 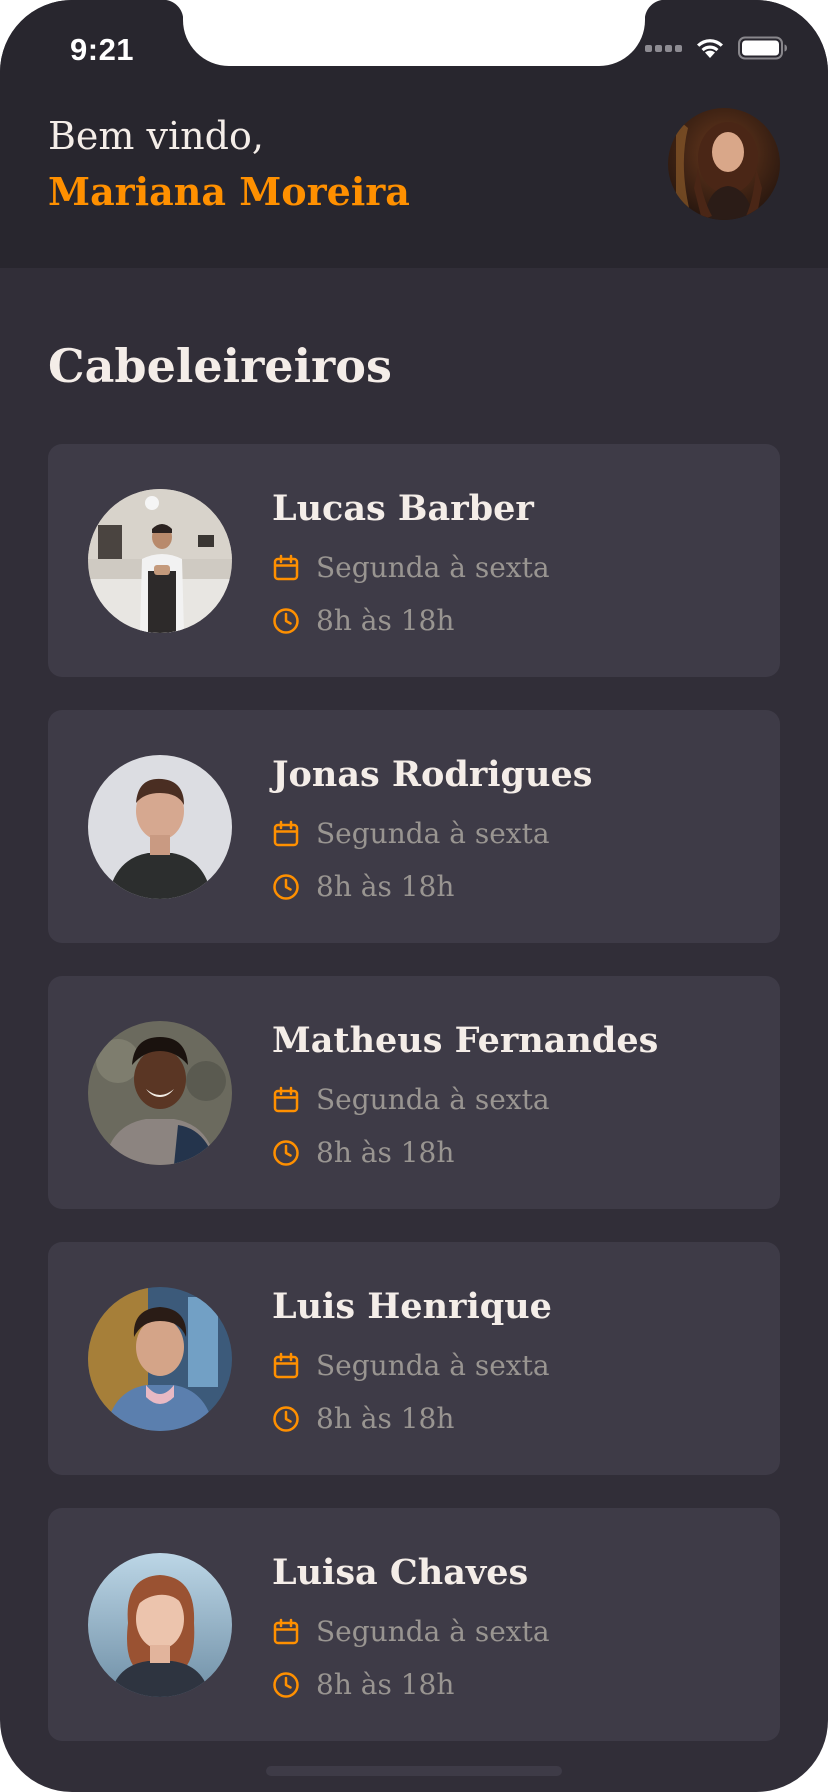 I want to click on device-notch, so click(x=414, y=33).